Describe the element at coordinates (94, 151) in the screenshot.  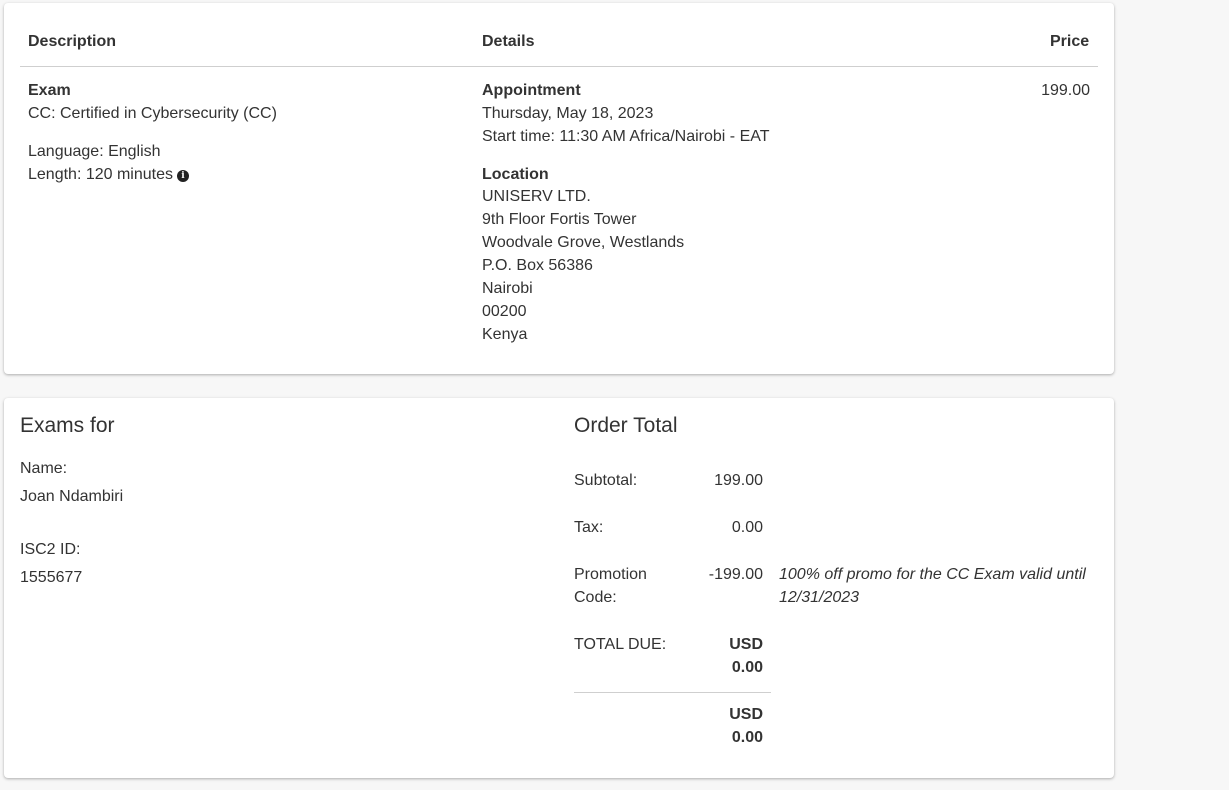
I see `item-language: Language: English` at that location.